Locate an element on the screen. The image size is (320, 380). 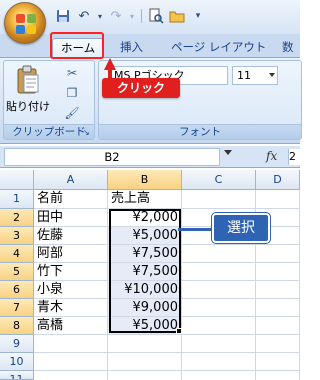
cell-b2: ¥2,000 is located at coordinates (145, 218).